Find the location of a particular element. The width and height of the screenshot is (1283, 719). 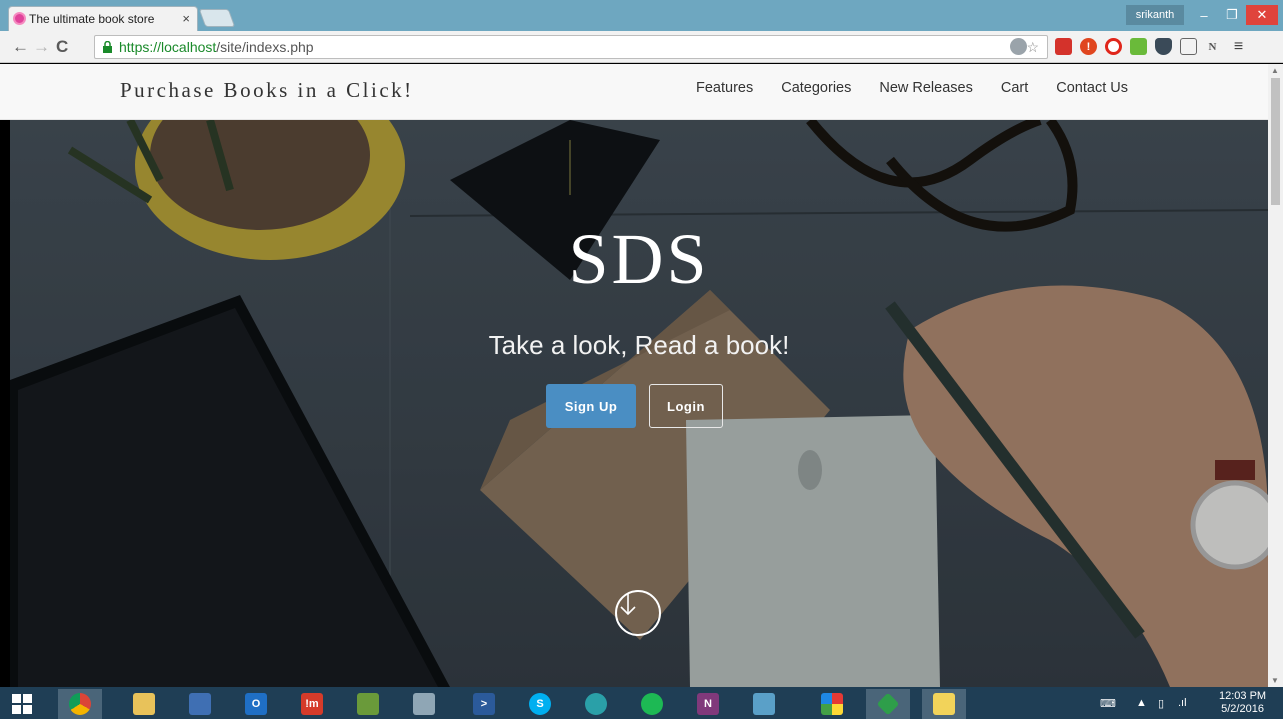

taskbar-browser is located at coordinates (596, 704).